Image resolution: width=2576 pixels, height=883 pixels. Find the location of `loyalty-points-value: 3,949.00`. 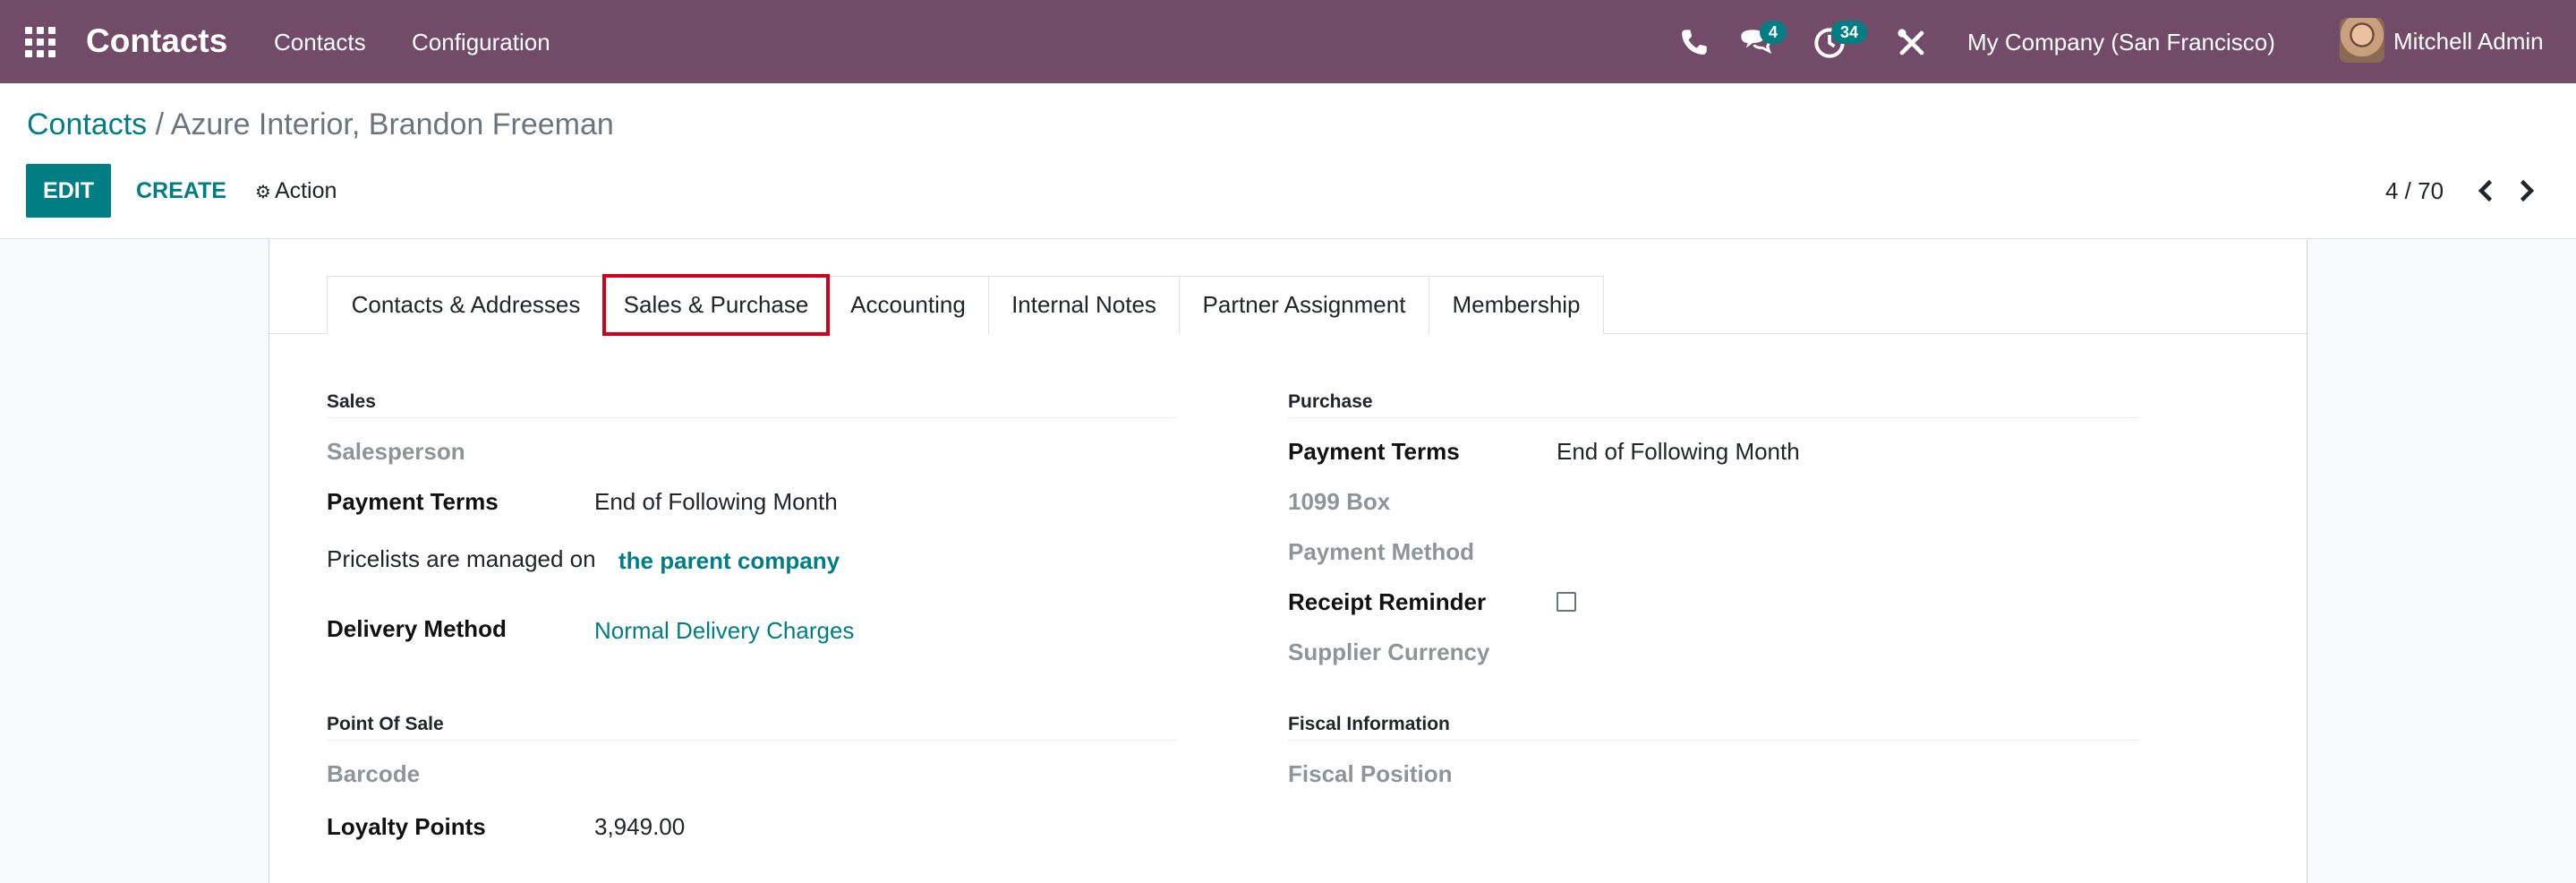

loyalty-points-value: 3,949.00 is located at coordinates (640, 826).